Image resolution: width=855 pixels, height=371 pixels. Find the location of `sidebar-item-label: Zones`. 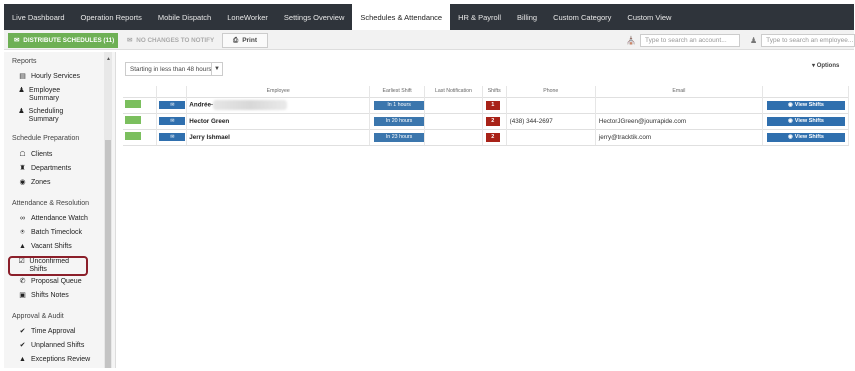

sidebar-item-label: Zones is located at coordinates (41, 182).